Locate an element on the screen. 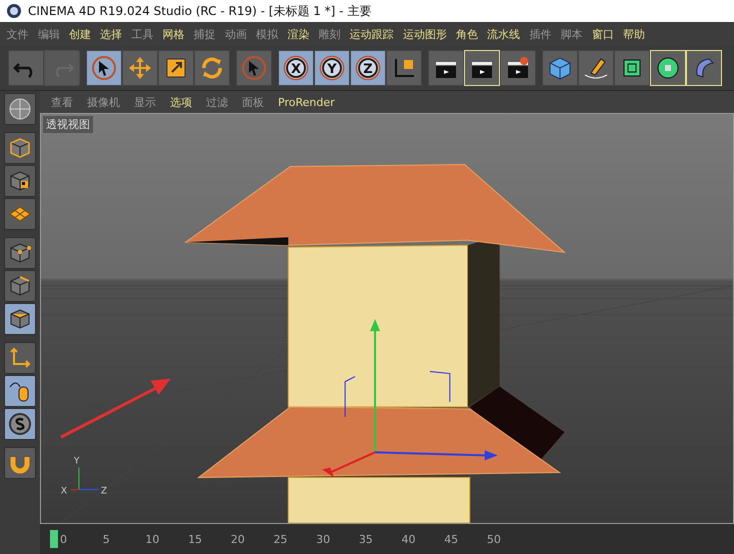  current-frame-marker is located at coordinates (54, 539).